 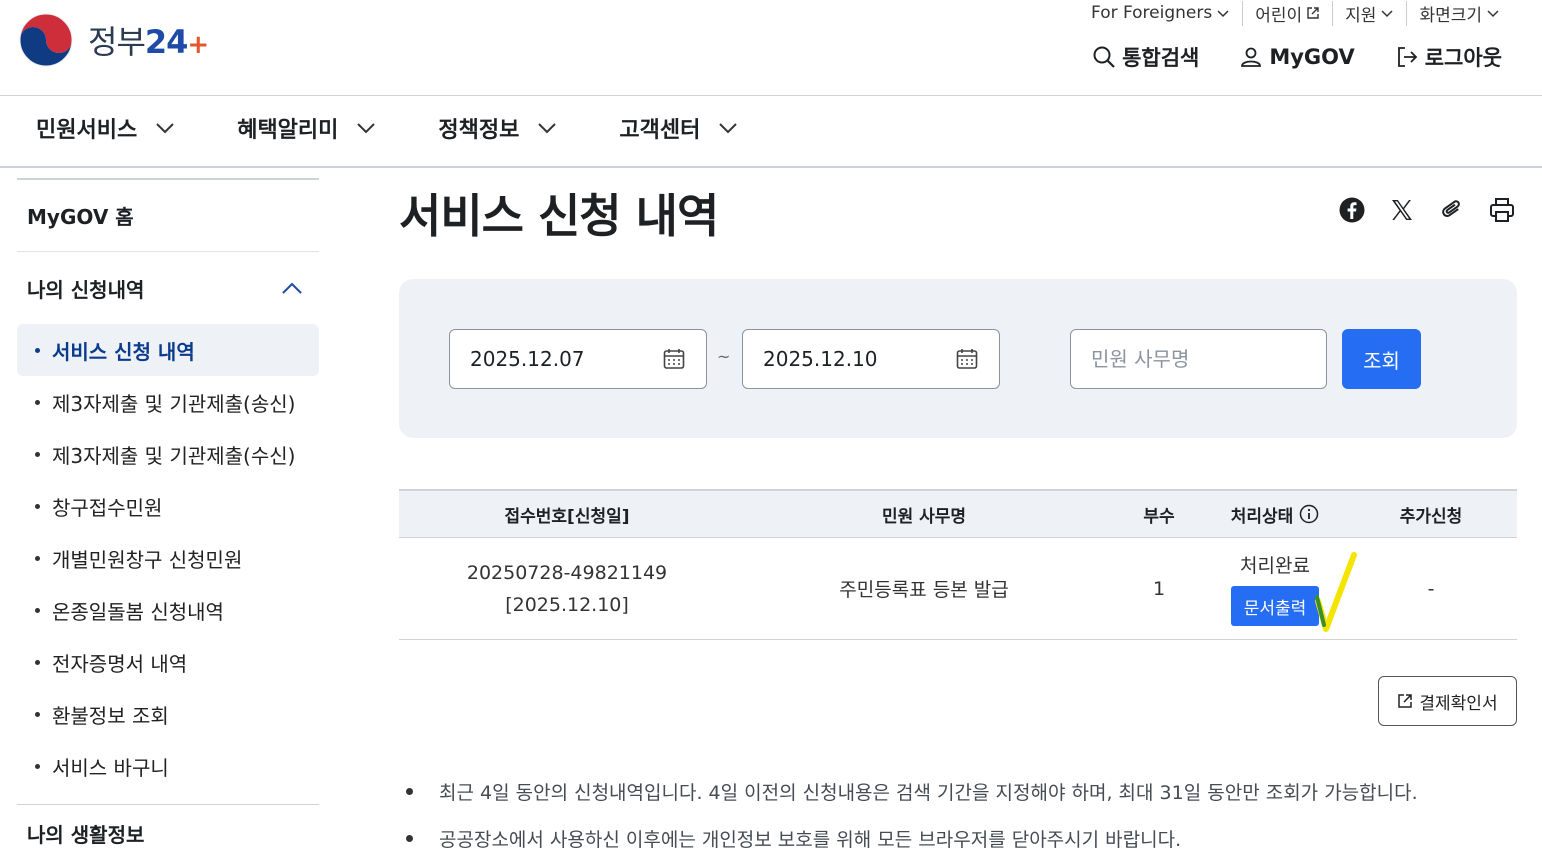 What do you see at coordinates (1448, 57) in the screenshot?
I see `logout-button: 로그아웃` at bounding box center [1448, 57].